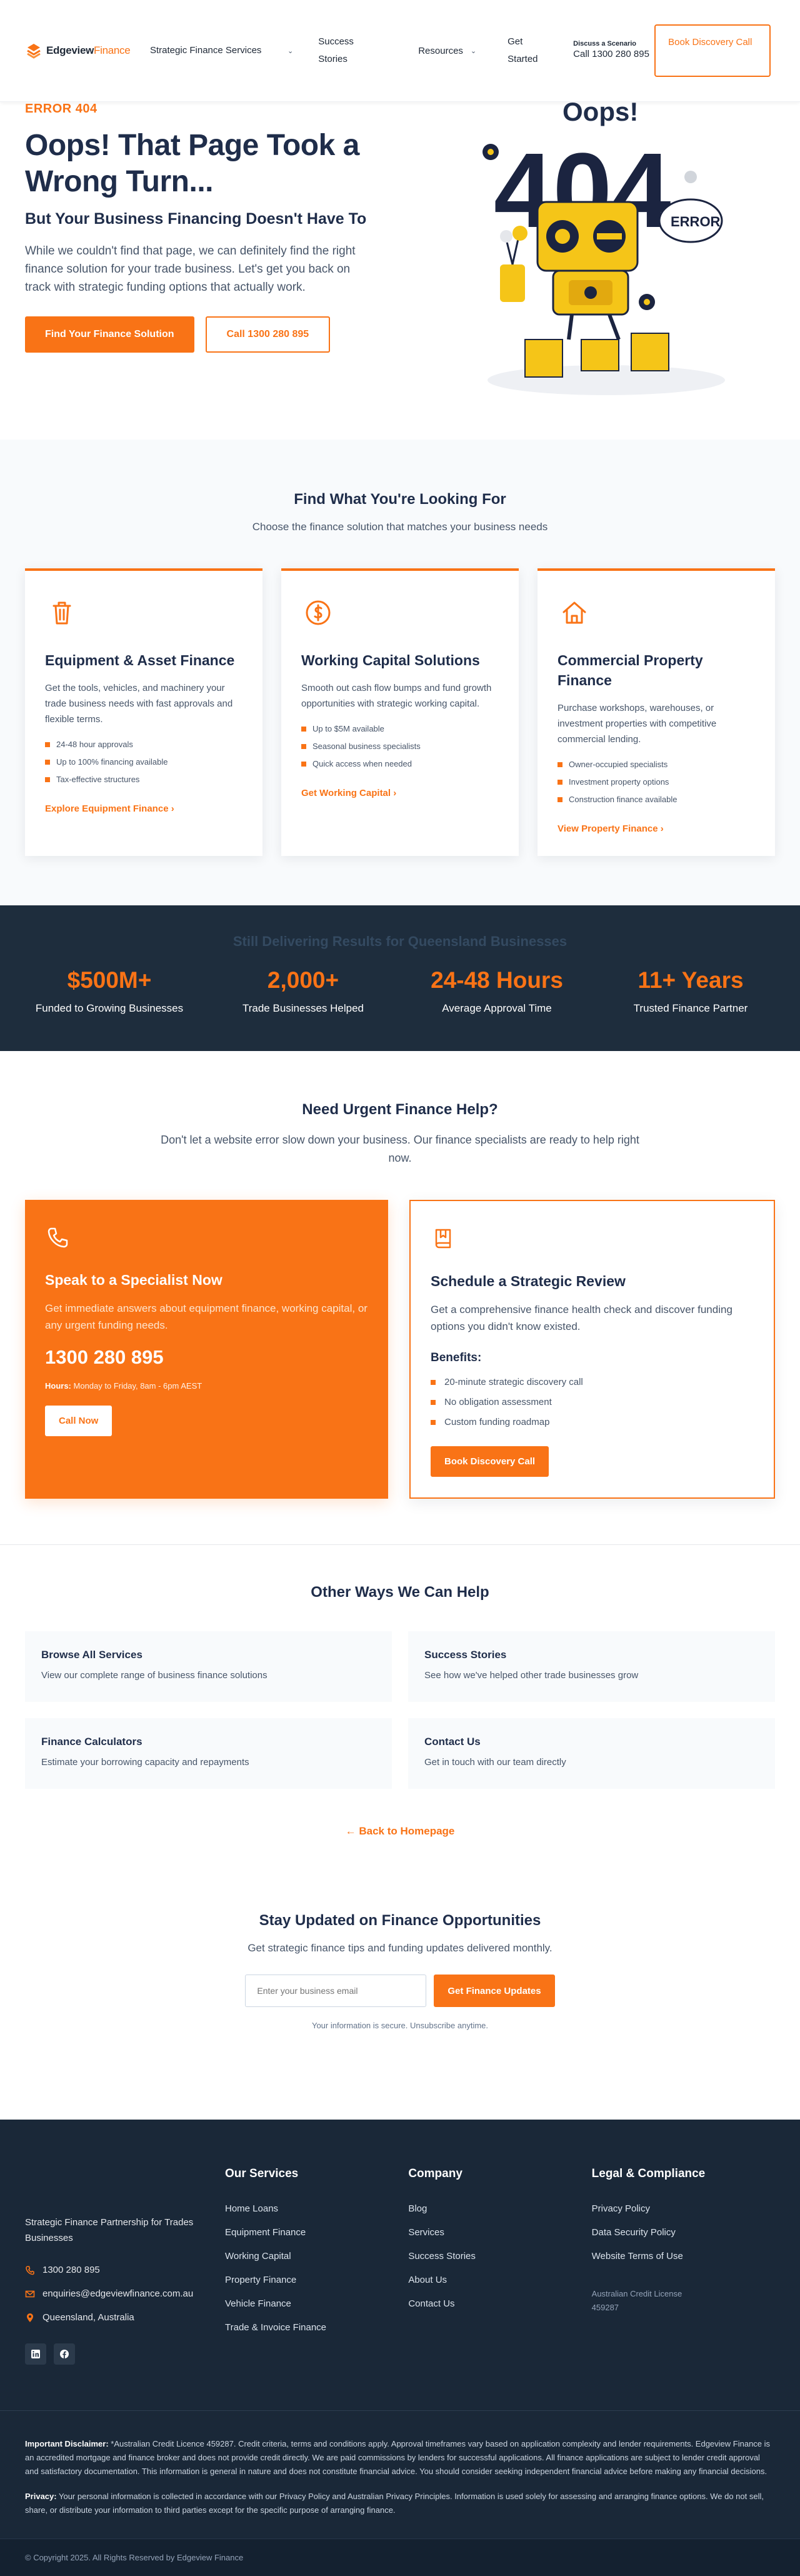  Describe the element at coordinates (67, 2443) in the screenshot. I see `disclaimer-label: Important Disclaimer:` at that location.